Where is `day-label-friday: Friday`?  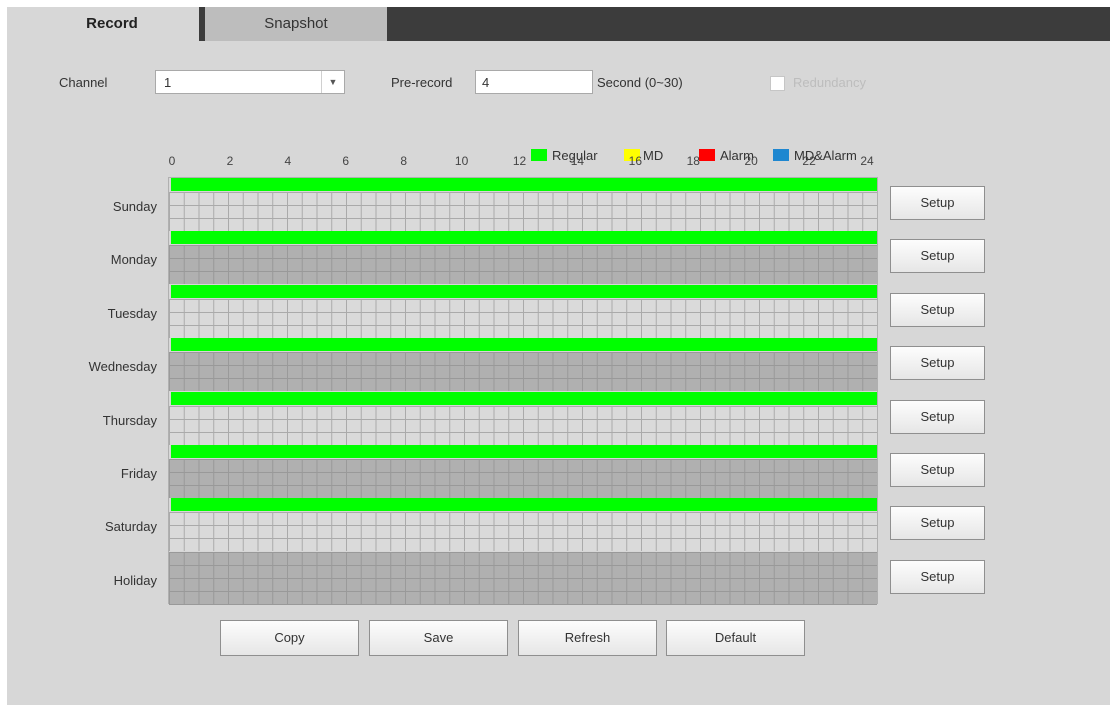
day-label-friday: Friday is located at coordinates (138, 473).